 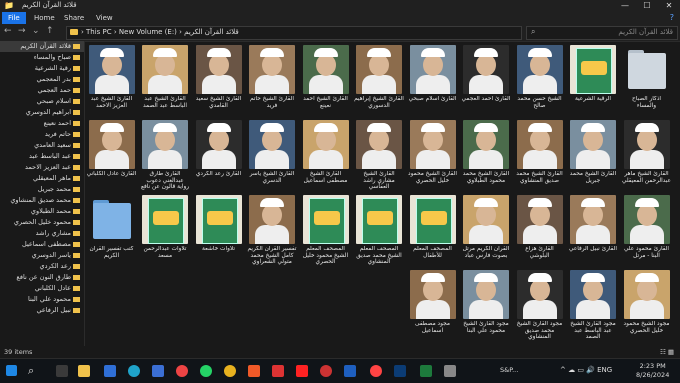 What do you see at coordinates (625, 6) in the screenshot?
I see `minimize-button: —` at bounding box center [625, 6].